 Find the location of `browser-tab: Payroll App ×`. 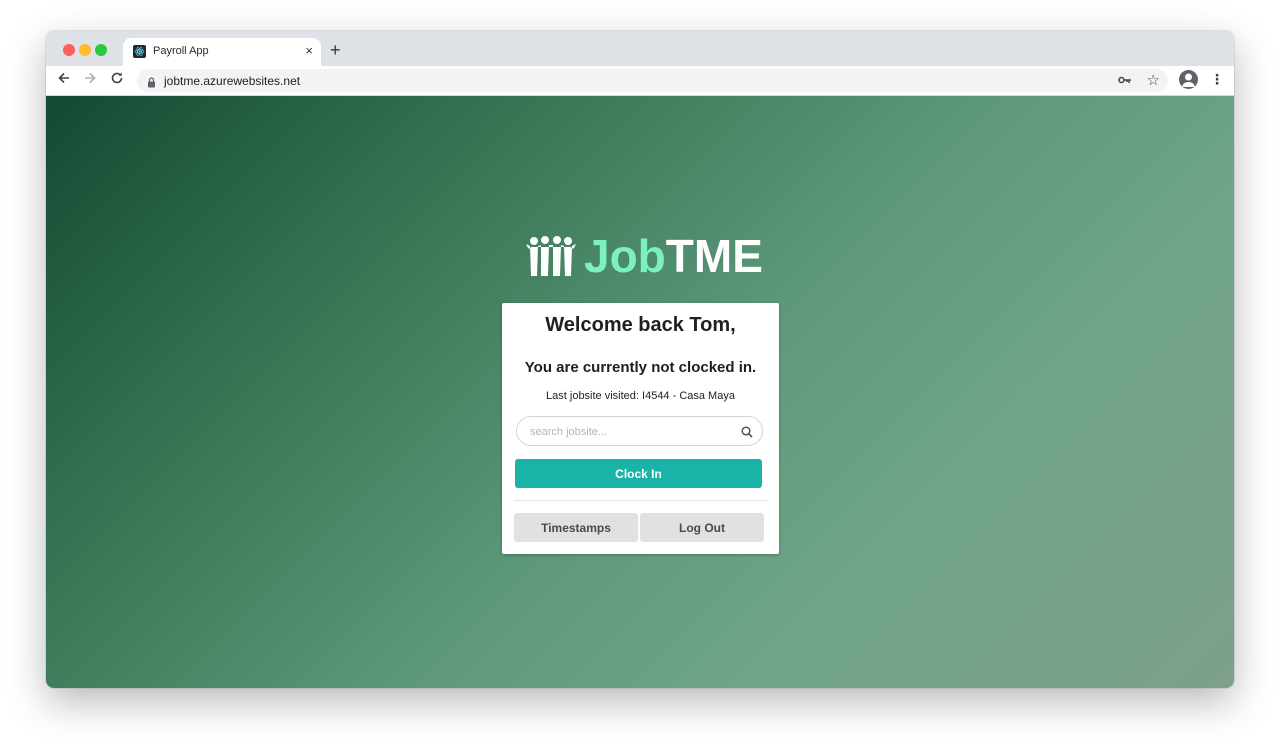

browser-tab: Payroll App × is located at coordinates (222, 52).